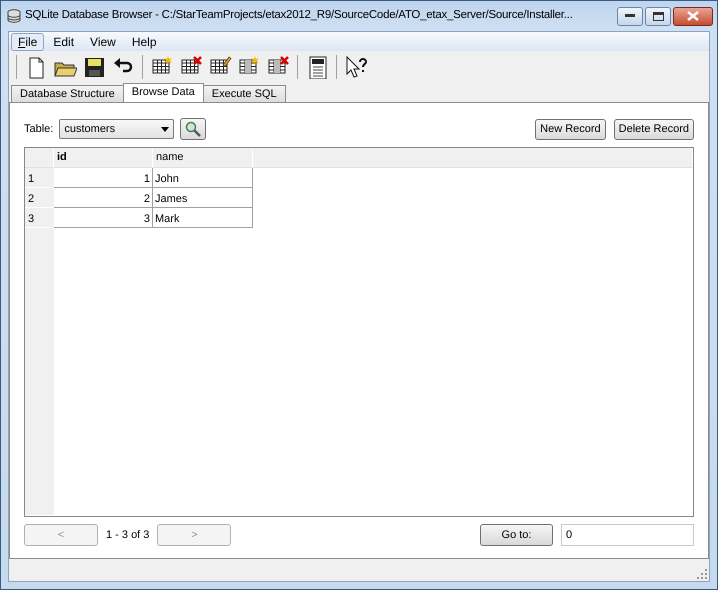  What do you see at coordinates (702, 574) in the screenshot?
I see `resize-grip-icon` at bounding box center [702, 574].